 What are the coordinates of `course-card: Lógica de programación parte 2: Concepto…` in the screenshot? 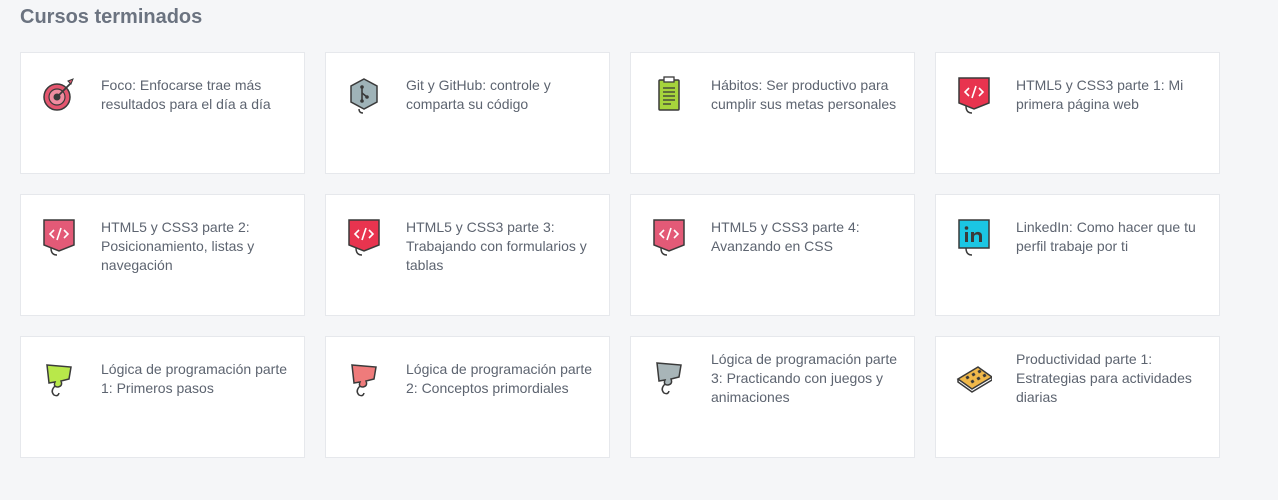 It's located at (467, 397).